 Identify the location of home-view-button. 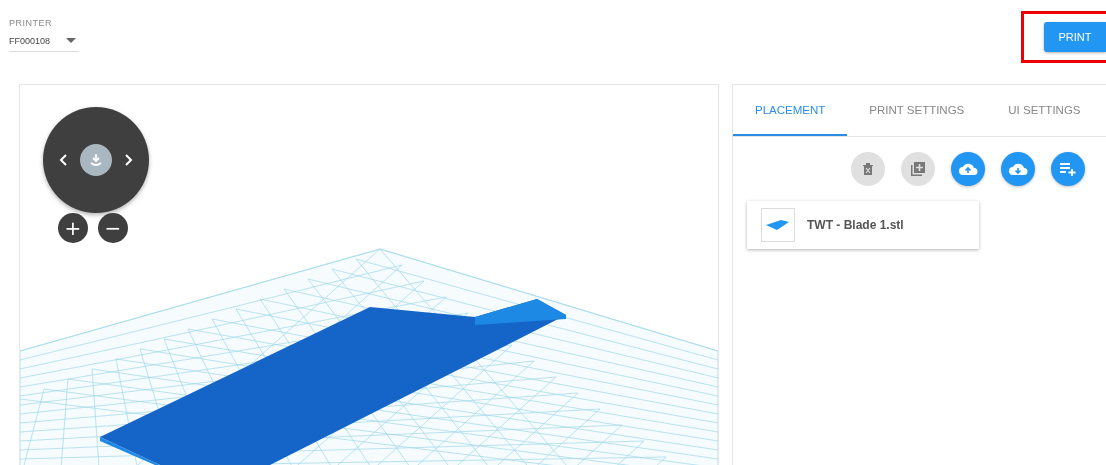
(96, 160).